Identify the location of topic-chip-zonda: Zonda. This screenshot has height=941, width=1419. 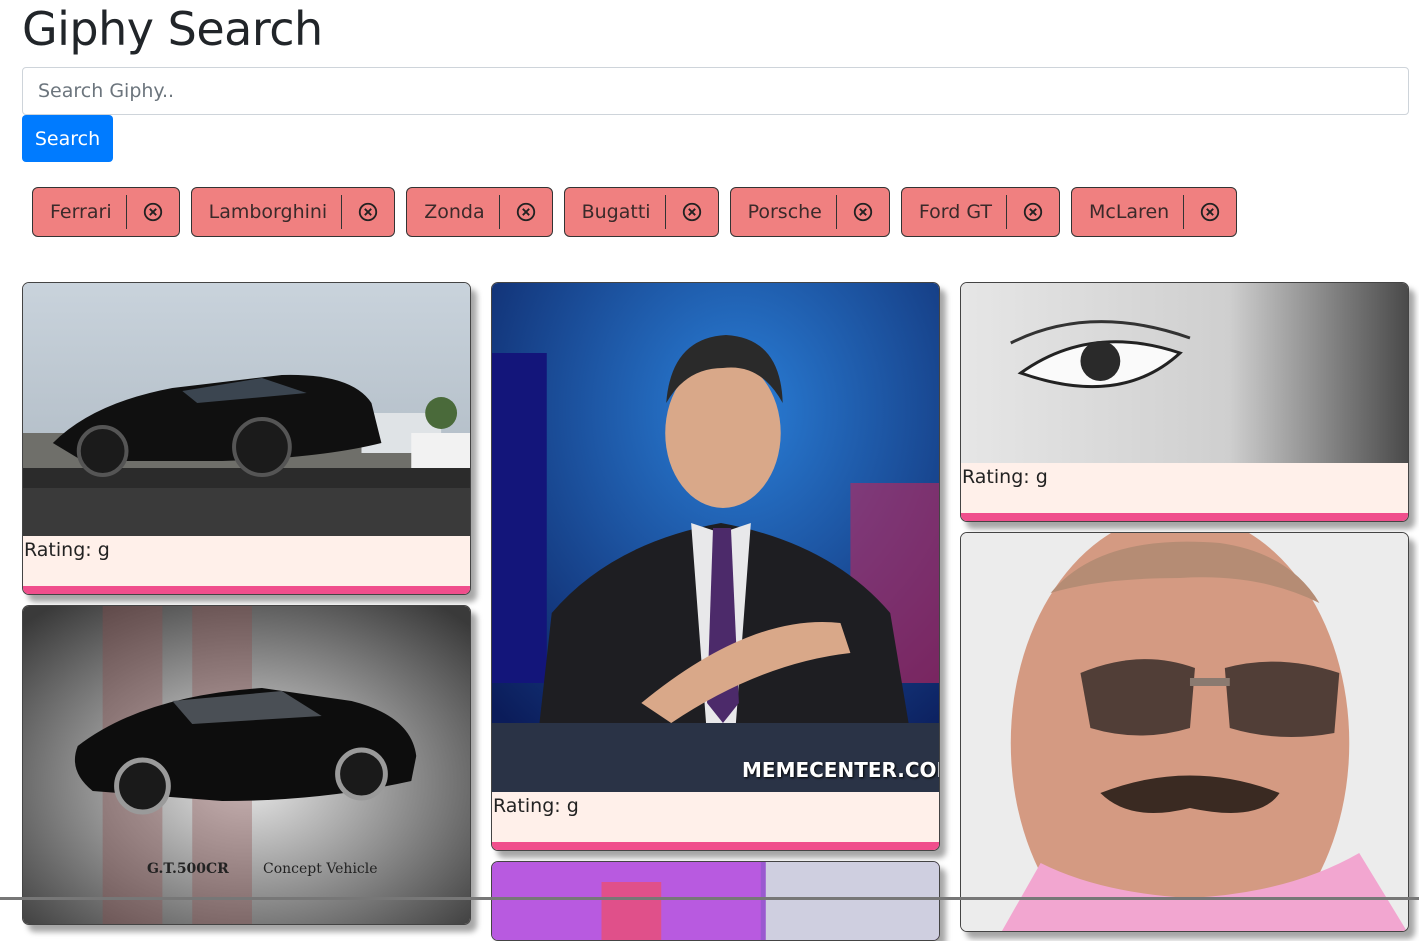
(479, 212).